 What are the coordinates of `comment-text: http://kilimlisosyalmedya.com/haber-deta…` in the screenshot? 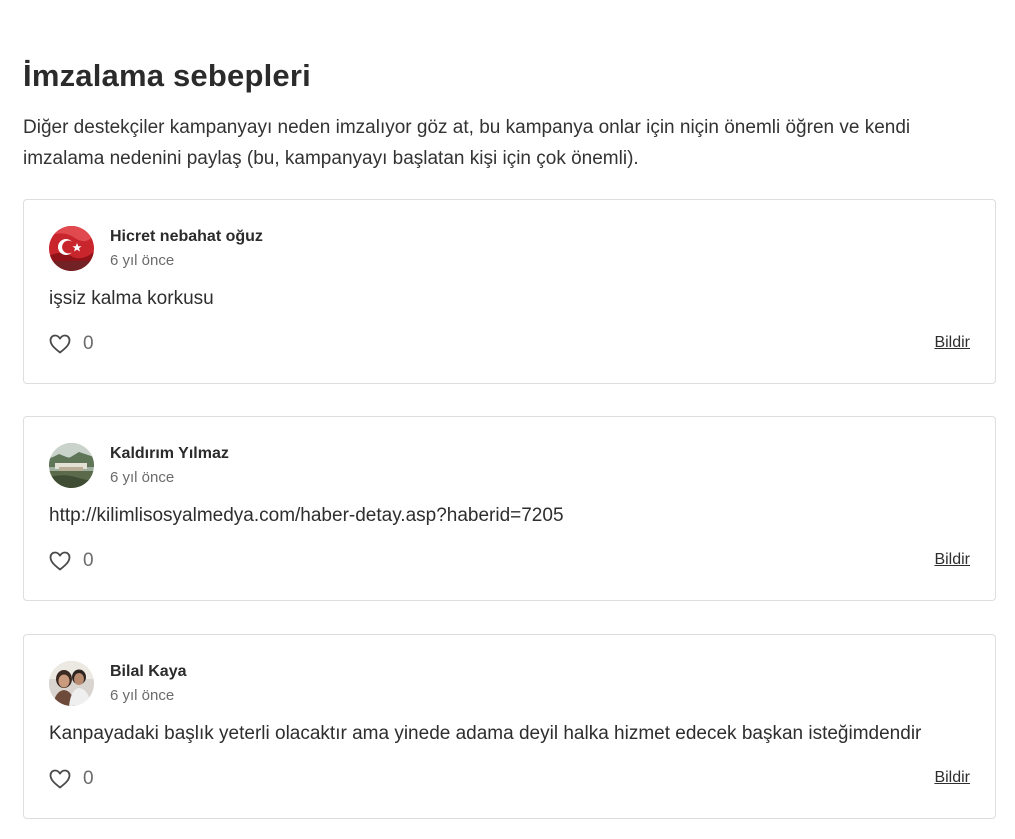 It's located at (306, 515).